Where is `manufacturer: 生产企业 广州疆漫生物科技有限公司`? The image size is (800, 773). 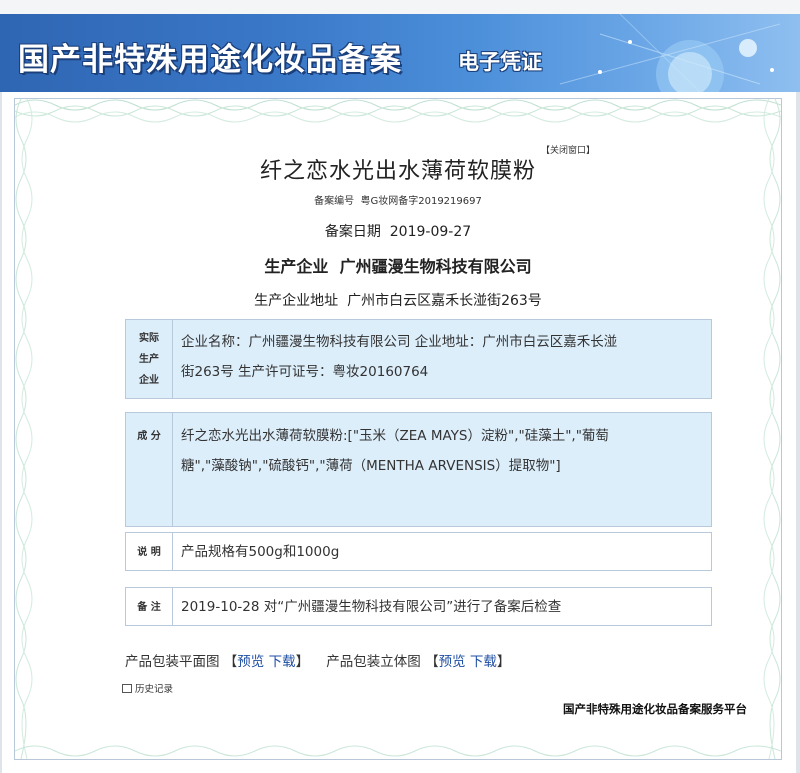 manufacturer: 生产企业 广州疆漫生物科技有限公司 is located at coordinates (398, 265).